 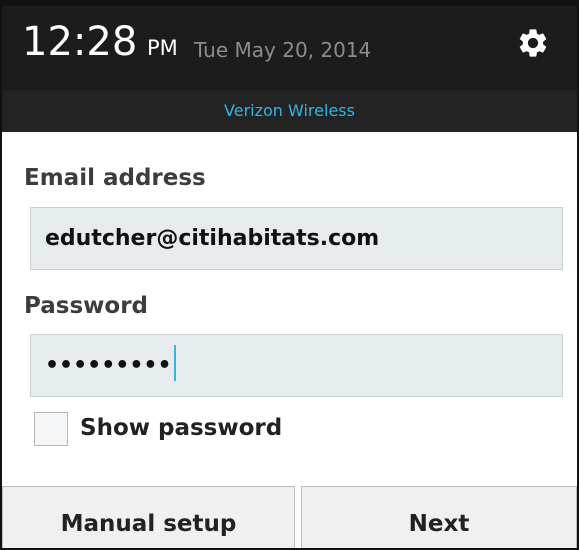 I want to click on gear-icon, so click(x=533, y=43).